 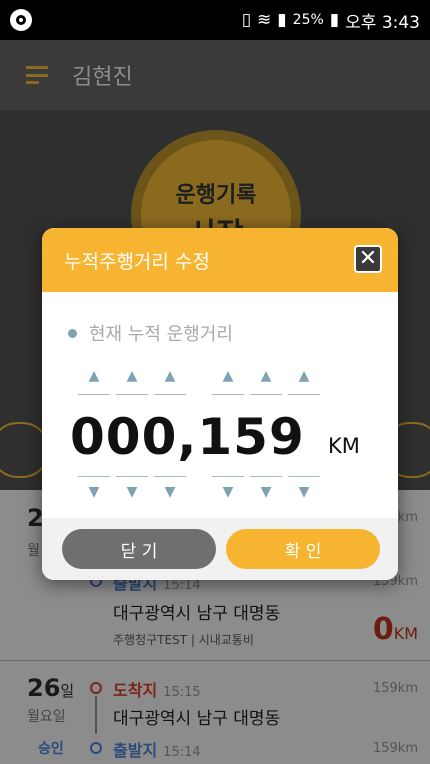 What do you see at coordinates (51, 688) in the screenshot?
I see `entry2-day: 26일` at bounding box center [51, 688].